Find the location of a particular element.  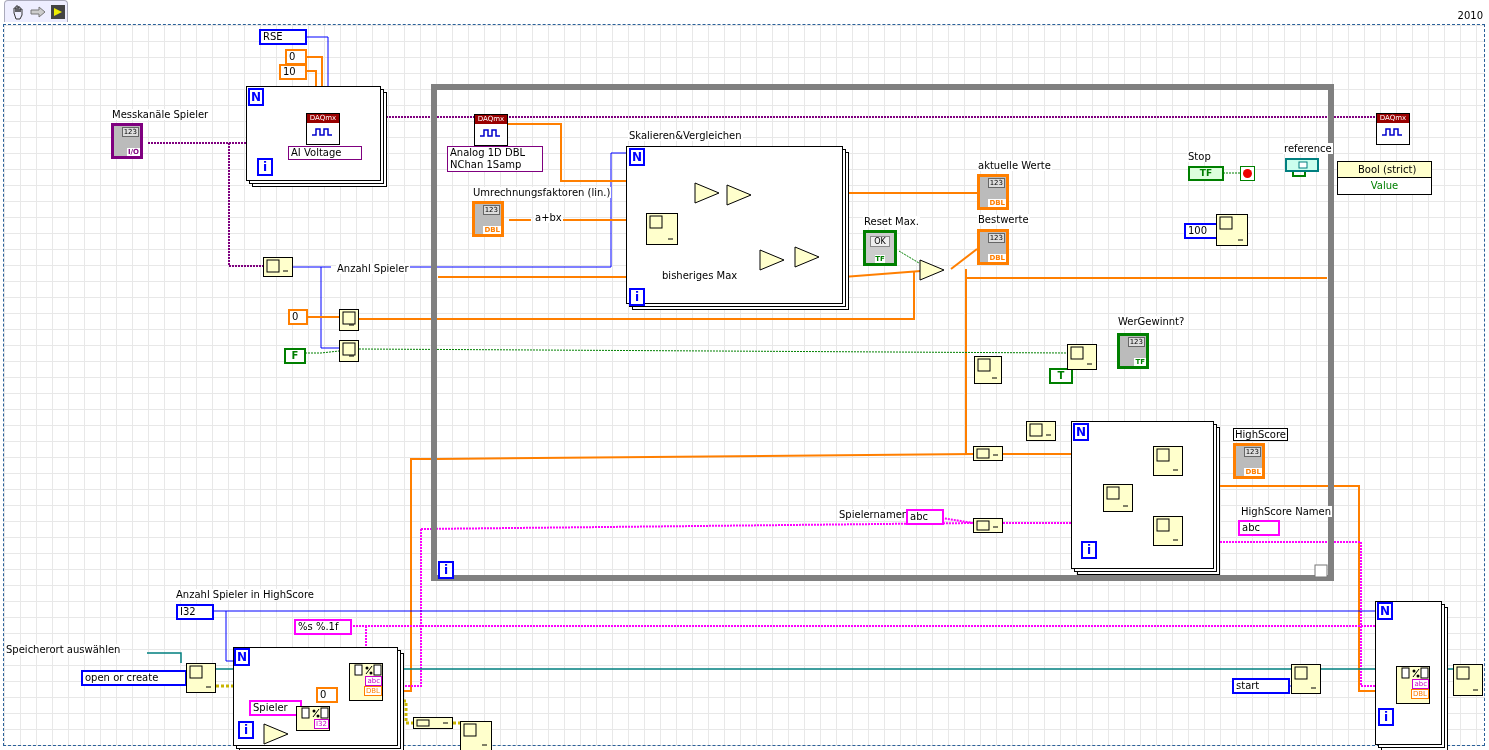

label: Skalieren&Vergleichen is located at coordinates (685, 135).